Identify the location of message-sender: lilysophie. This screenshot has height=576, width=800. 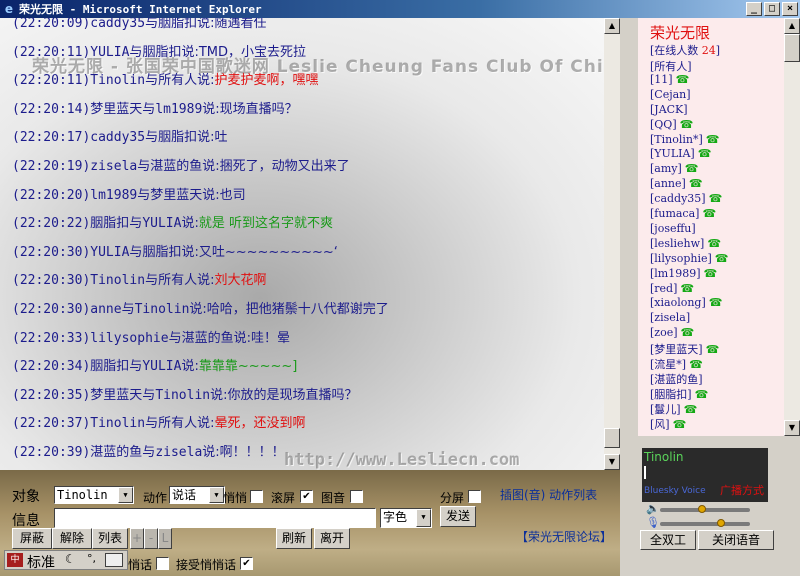
(129, 338).